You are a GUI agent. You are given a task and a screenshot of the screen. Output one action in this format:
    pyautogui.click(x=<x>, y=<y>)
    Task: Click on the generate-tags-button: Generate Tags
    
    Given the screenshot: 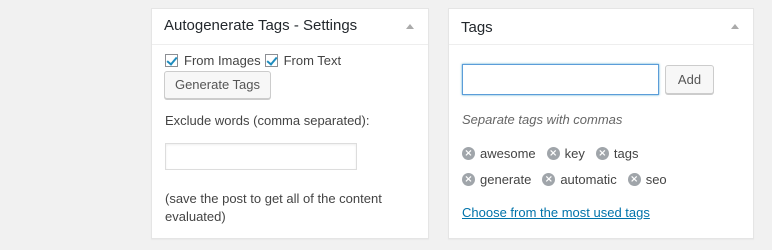 What is the action you would take?
    pyautogui.click(x=217, y=85)
    